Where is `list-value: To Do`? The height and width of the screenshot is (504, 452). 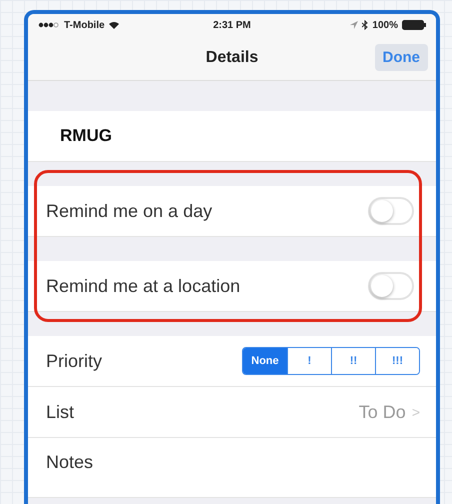
list-value: To Do is located at coordinates (382, 412).